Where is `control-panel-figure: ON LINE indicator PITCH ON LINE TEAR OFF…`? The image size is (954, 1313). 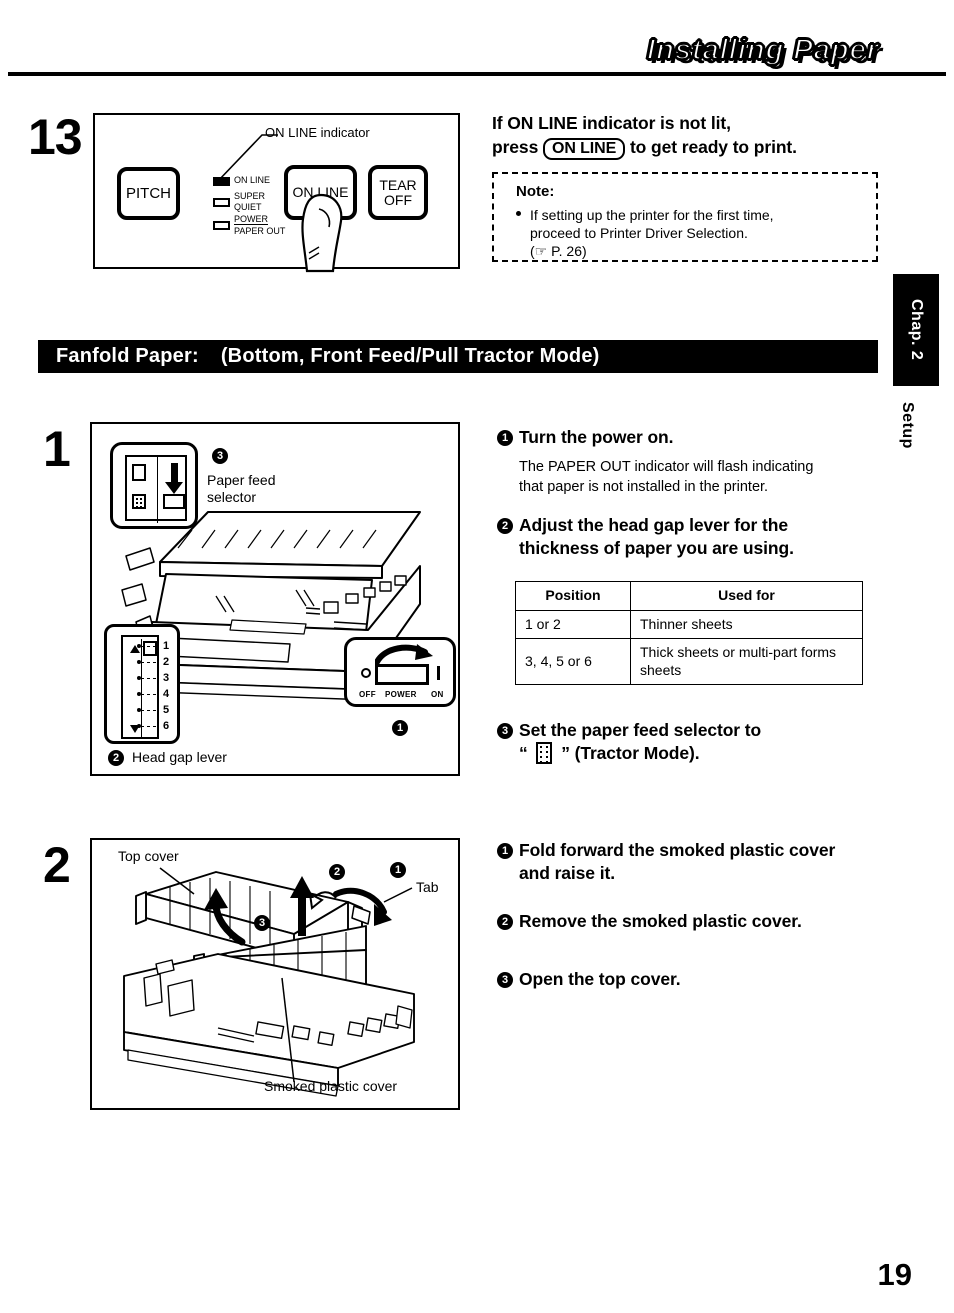 control-panel-figure: ON LINE indicator PITCH ON LINE TEAR OFF… is located at coordinates (276, 193).